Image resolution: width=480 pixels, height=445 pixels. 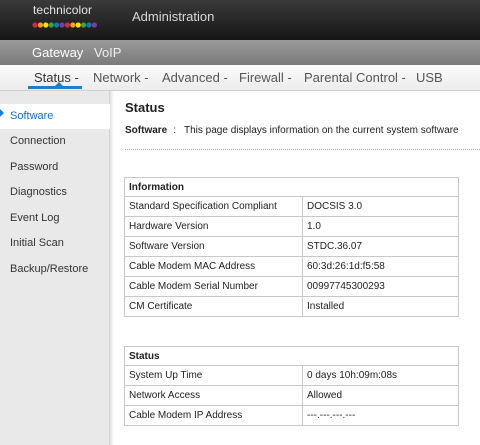 I want to click on table-row: Cable Modem Serial Number 00997745300293, so click(x=291, y=286).